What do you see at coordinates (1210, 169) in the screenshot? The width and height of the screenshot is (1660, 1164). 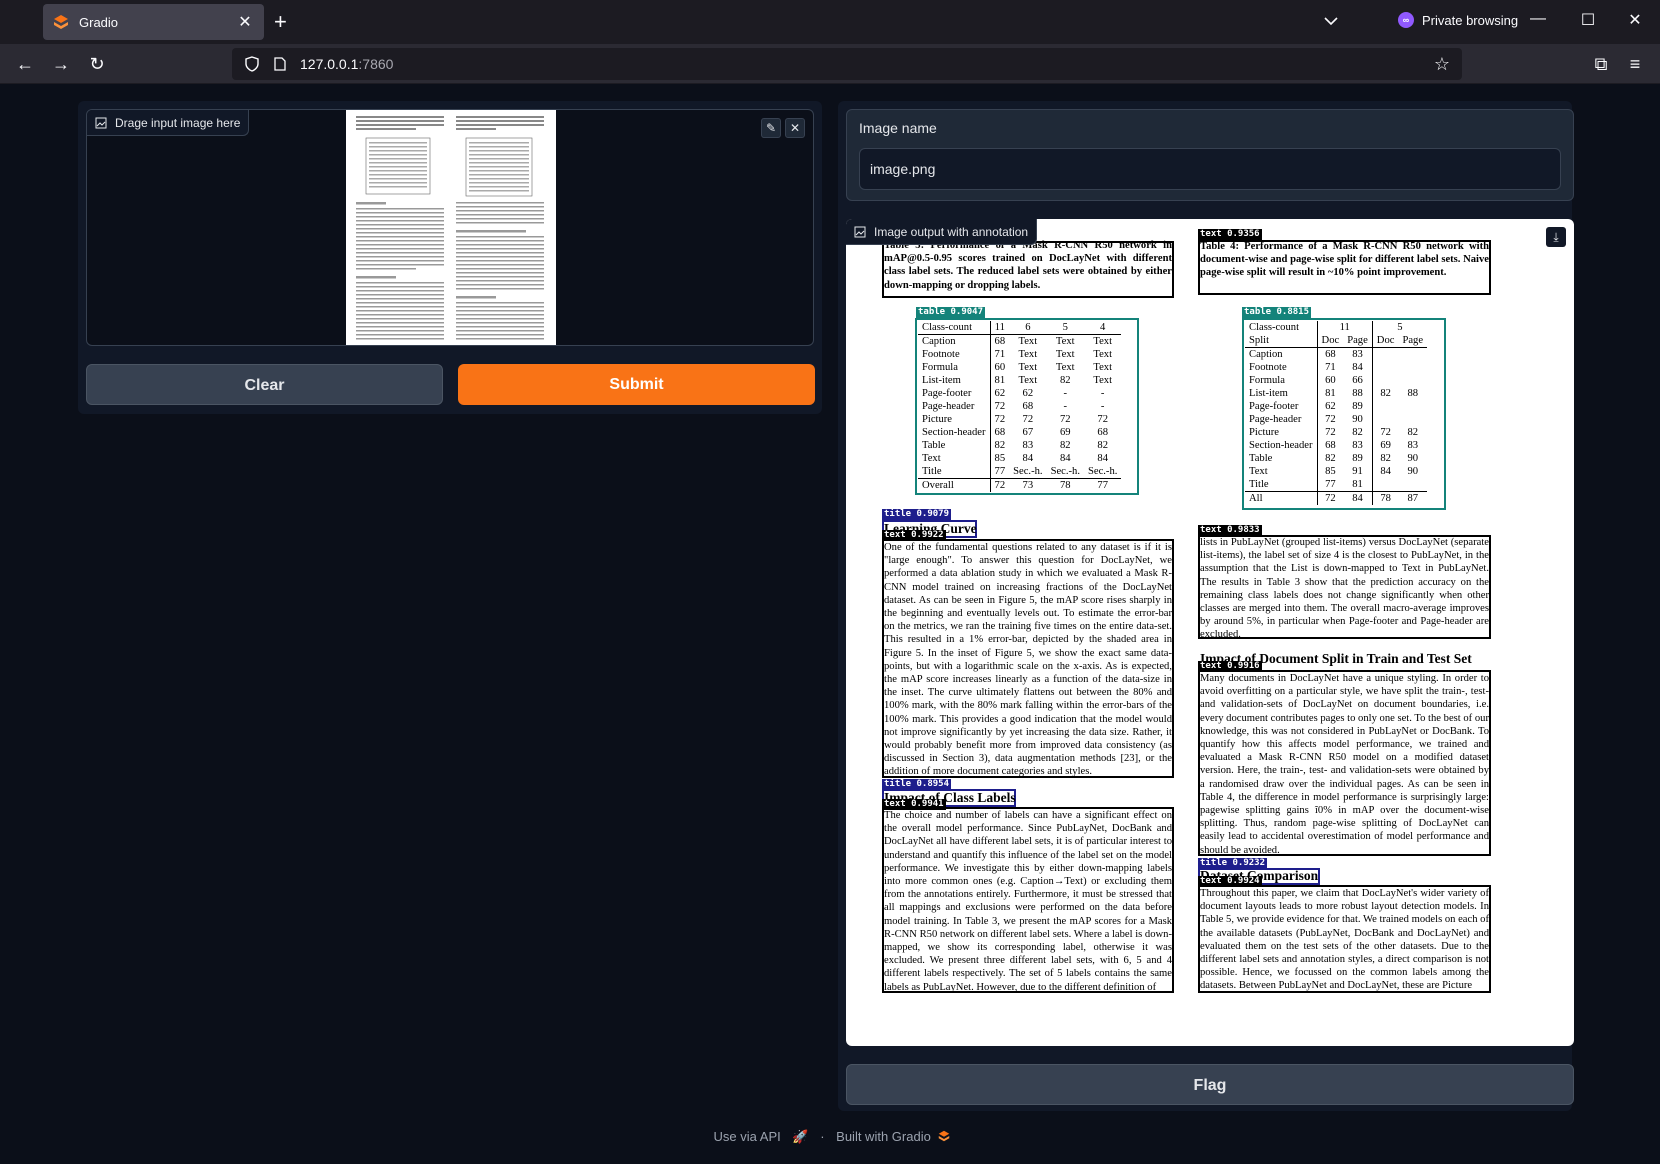 I see `image-name-field: image.png` at bounding box center [1210, 169].